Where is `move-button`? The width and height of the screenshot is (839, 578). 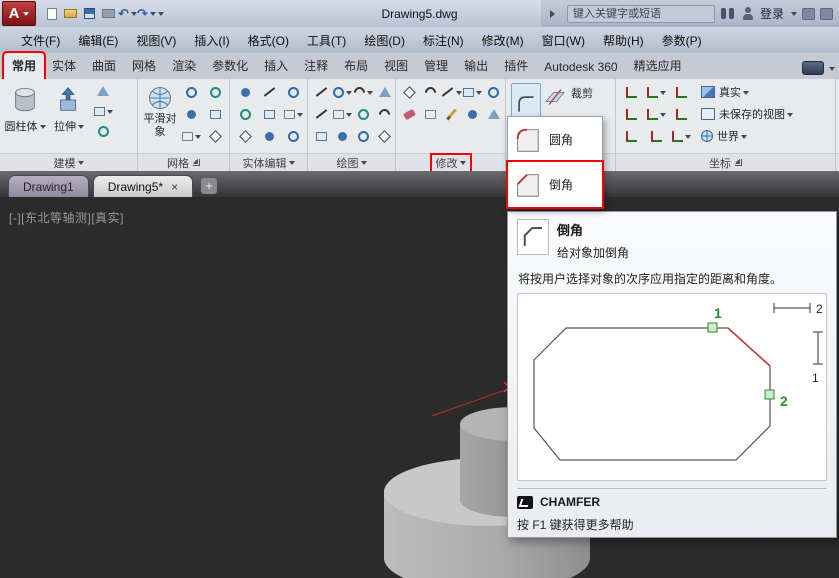 move-button is located at coordinates (409, 92).